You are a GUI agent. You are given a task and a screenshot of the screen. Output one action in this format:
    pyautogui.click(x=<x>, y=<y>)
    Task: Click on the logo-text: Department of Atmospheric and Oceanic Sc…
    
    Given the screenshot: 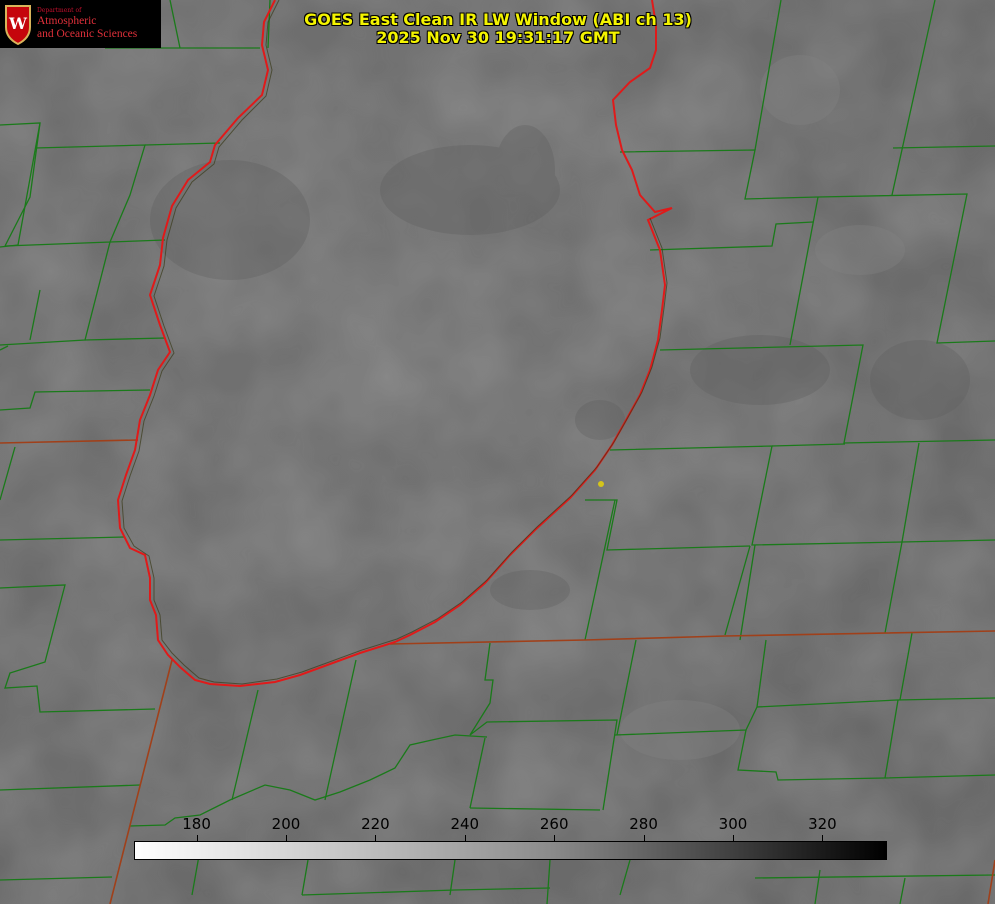 What is the action you would take?
    pyautogui.click(x=87, y=24)
    